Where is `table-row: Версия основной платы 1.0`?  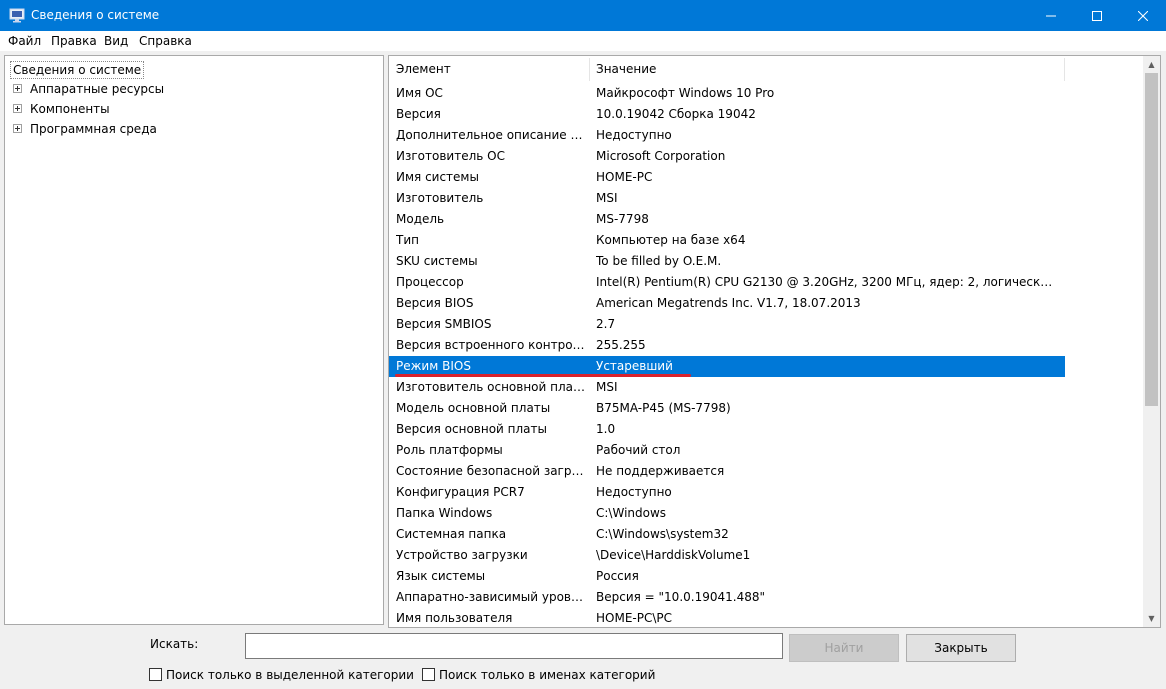 table-row: Версия основной платы 1.0 is located at coordinates (727, 429).